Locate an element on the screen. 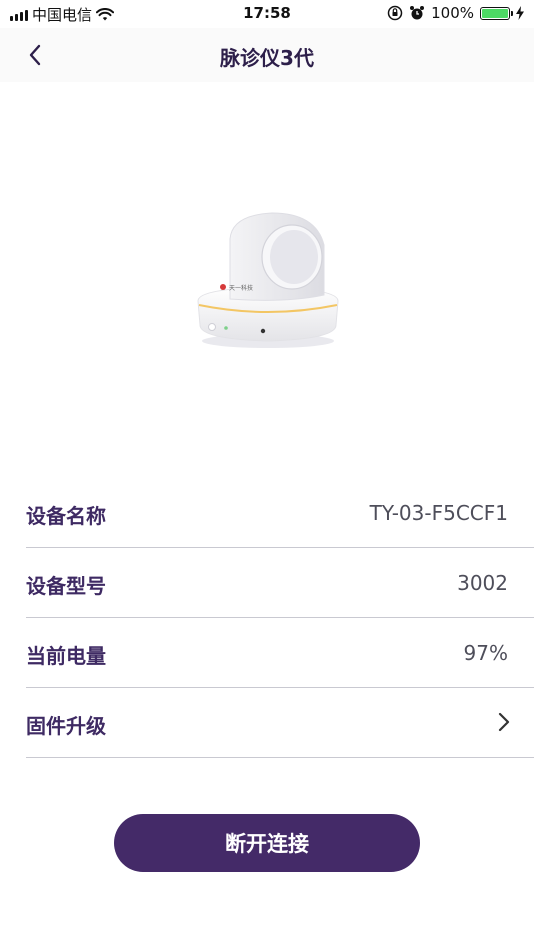  page-title: 脉诊仪3代 is located at coordinates (267, 58).